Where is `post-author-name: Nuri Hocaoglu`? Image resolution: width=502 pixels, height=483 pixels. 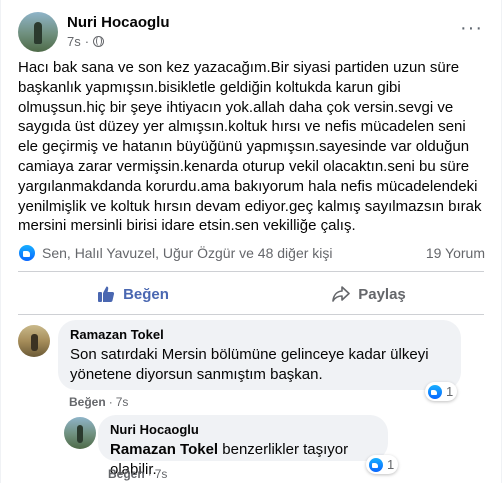
post-author-name: Nuri Hocaoglu is located at coordinates (118, 22).